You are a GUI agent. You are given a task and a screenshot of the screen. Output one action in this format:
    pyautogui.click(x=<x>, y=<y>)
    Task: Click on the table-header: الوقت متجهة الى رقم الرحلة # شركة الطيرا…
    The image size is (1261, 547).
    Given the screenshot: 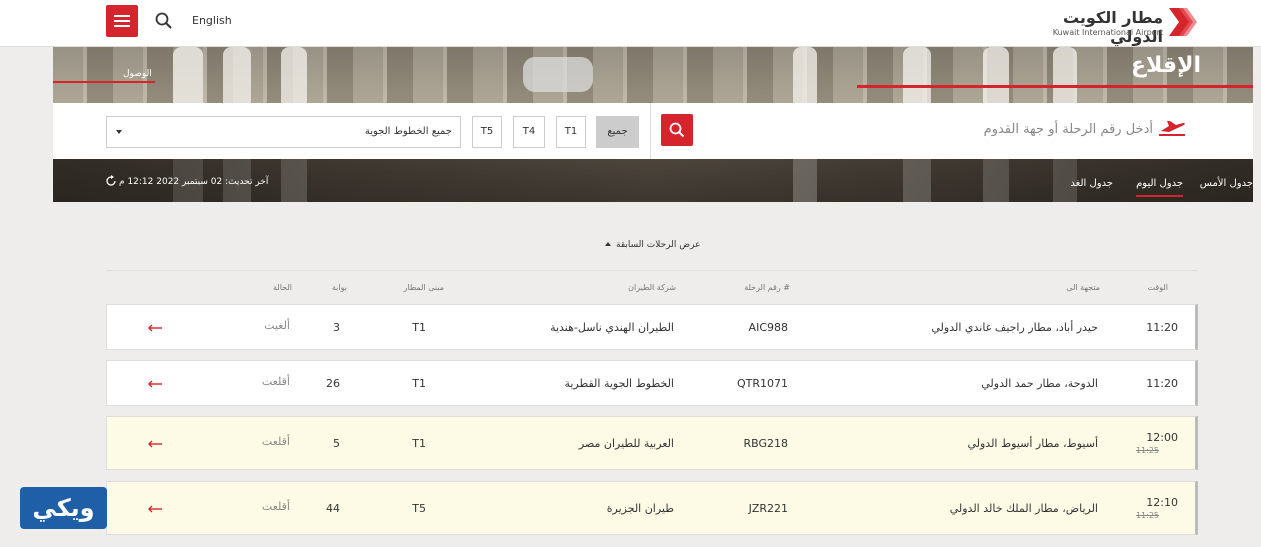 What is the action you would take?
    pyautogui.click(x=652, y=282)
    